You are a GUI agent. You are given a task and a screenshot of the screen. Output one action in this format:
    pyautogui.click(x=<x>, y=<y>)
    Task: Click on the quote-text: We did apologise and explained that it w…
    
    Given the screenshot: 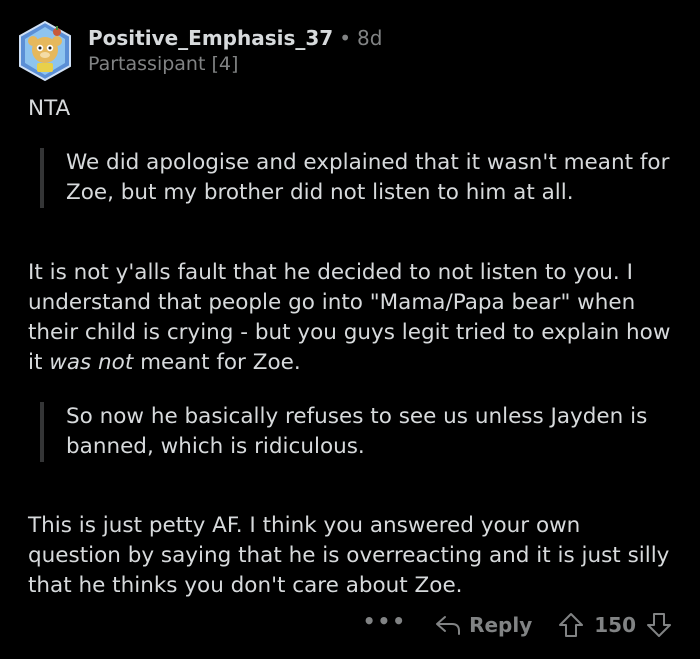 What is the action you would take?
    pyautogui.click(x=368, y=177)
    